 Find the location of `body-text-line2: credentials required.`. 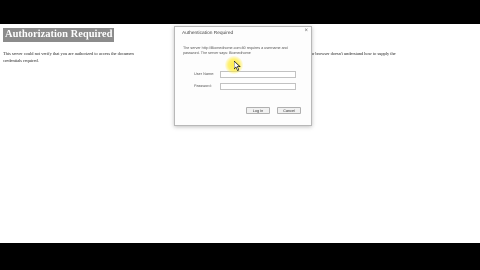

body-text-line2: credentials required. is located at coordinates (21, 60).